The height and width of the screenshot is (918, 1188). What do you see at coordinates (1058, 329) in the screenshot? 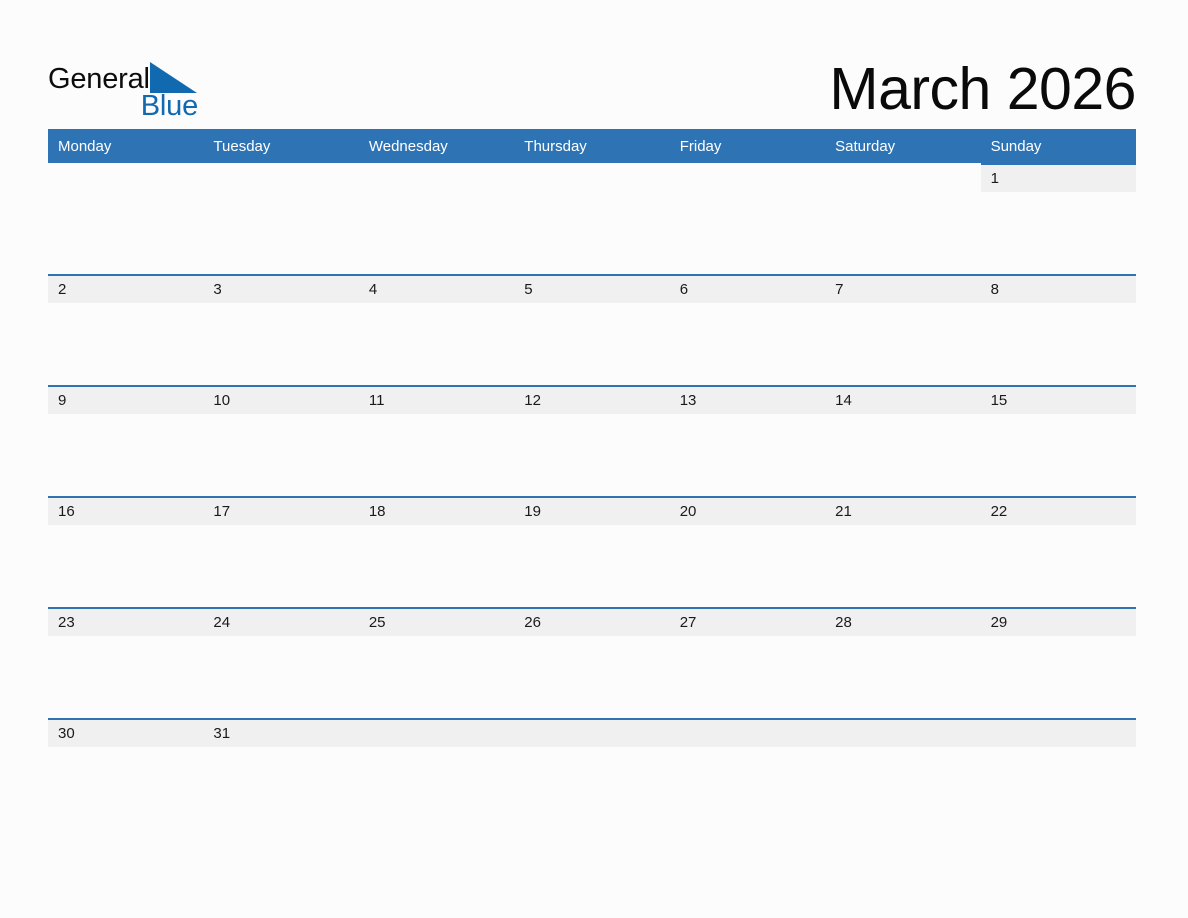
I see `calendar-day-8: 8` at bounding box center [1058, 329].